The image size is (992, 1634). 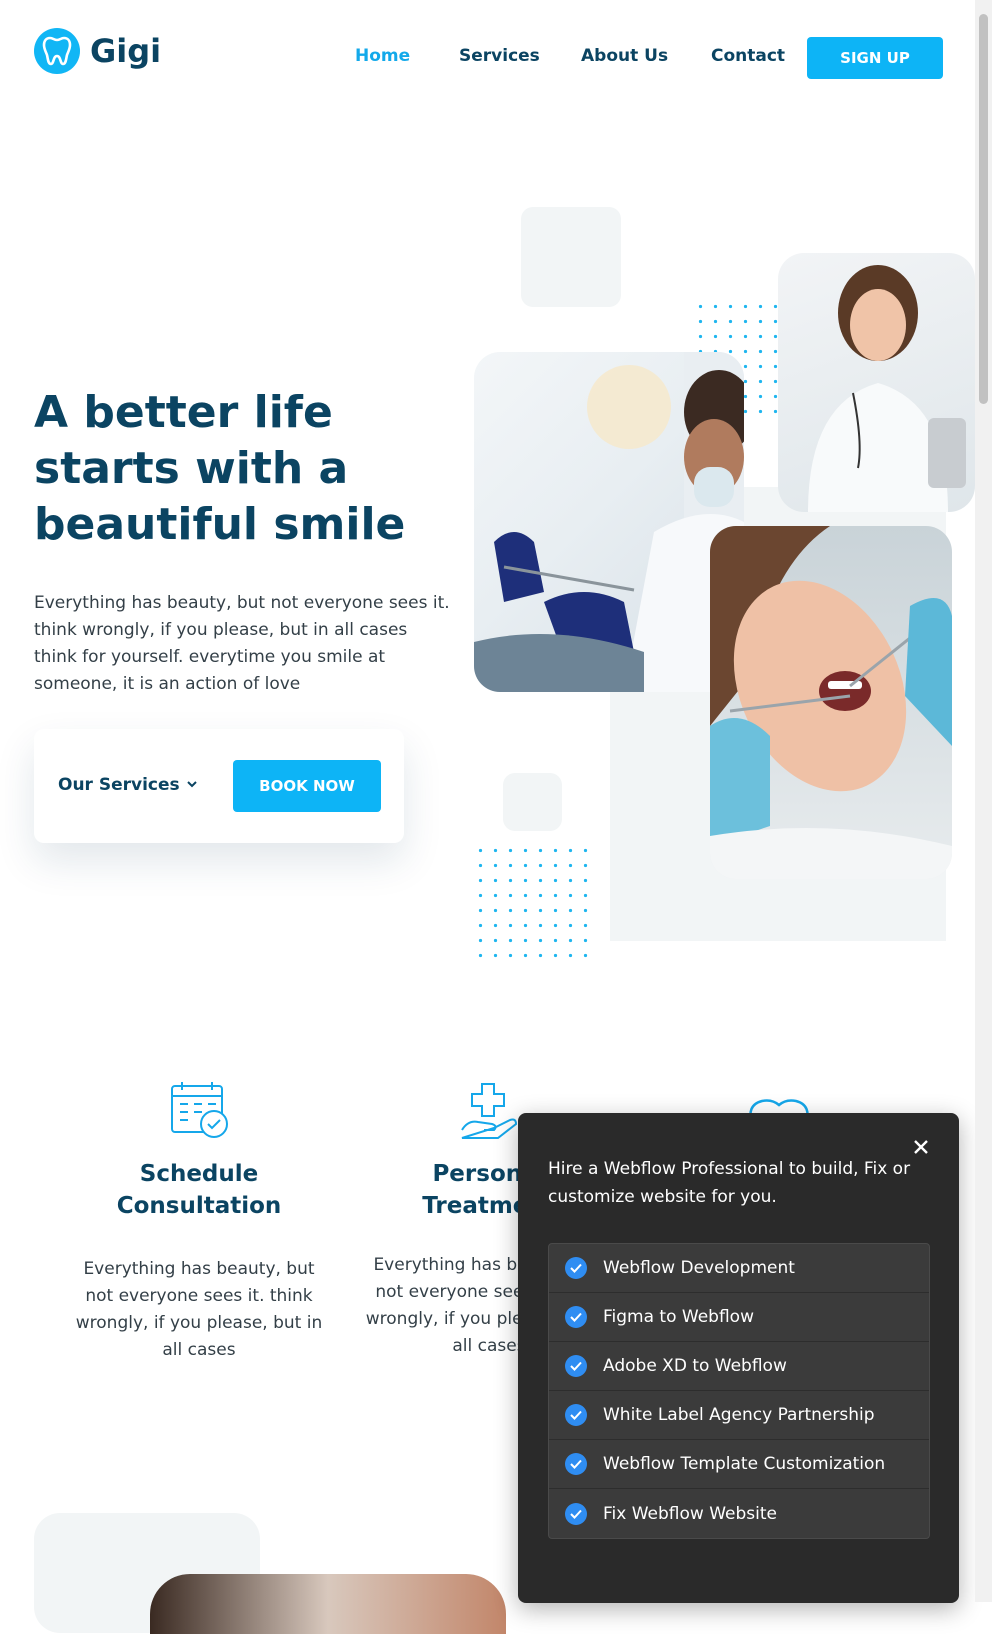 I want to click on list-item: Figma to Webflow, so click(x=739, y=1317).